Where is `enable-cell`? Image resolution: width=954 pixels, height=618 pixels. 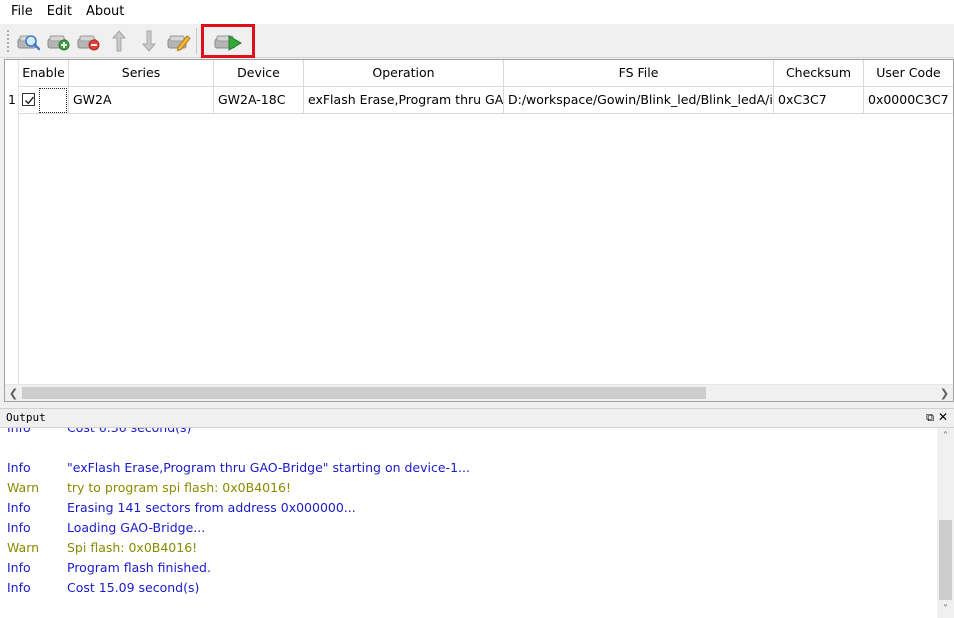
enable-cell is located at coordinates (44, 100).